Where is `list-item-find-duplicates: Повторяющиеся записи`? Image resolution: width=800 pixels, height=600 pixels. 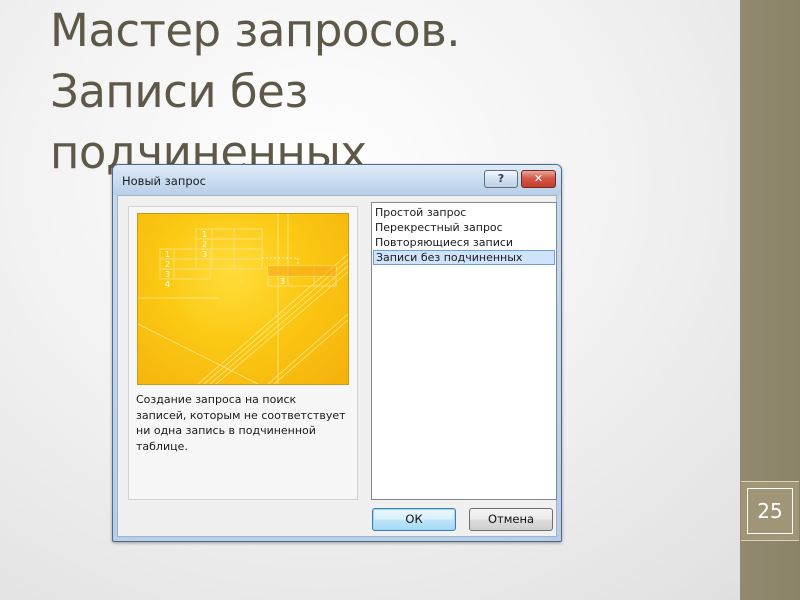
list-item-find-duplicates: Повторяющиеся записи is located at coordinates (464, 242).